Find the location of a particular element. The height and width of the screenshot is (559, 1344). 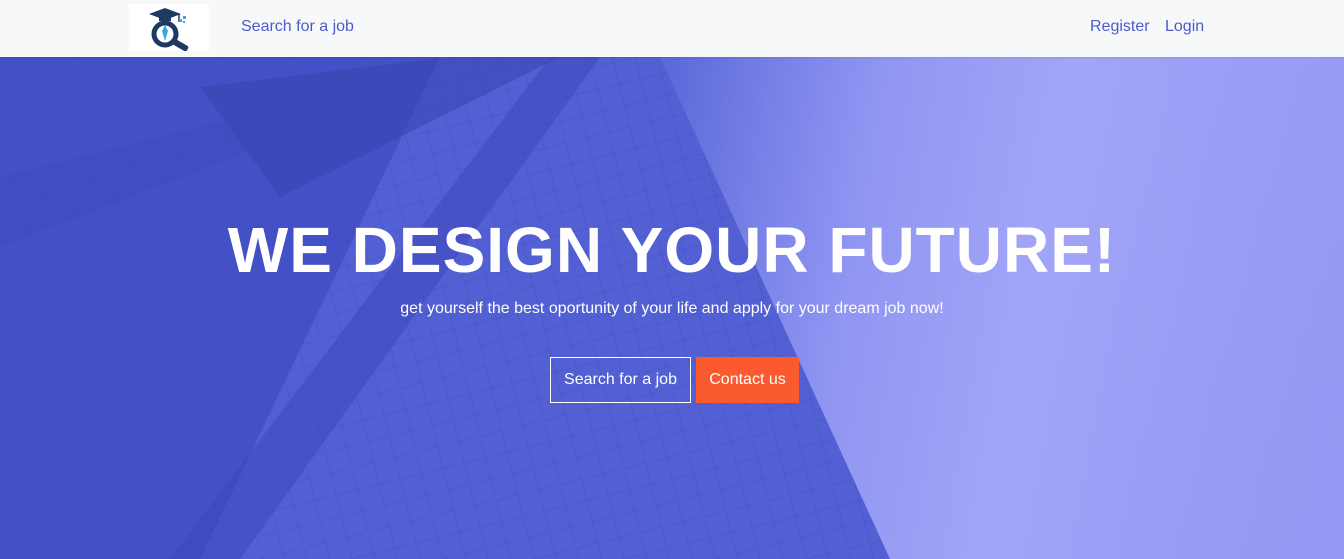

graduate-magnifier-logo-icon is located at coordinates (169, 29).